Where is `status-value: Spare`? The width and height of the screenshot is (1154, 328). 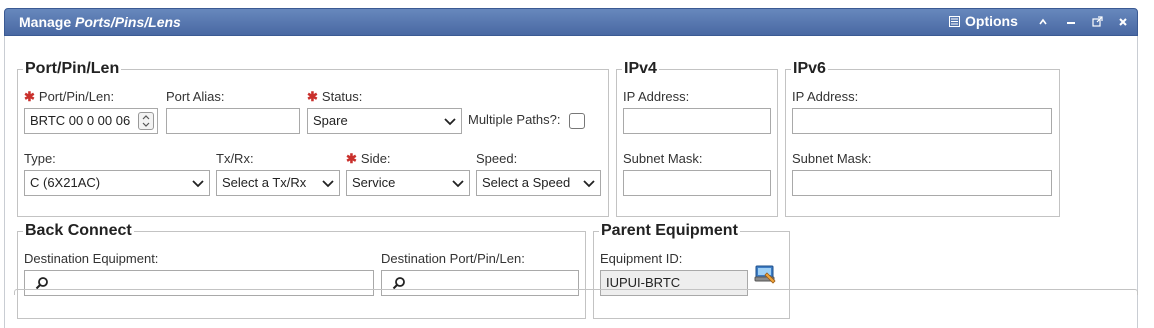 status-value: Spare is located at coordinates (330, 120).